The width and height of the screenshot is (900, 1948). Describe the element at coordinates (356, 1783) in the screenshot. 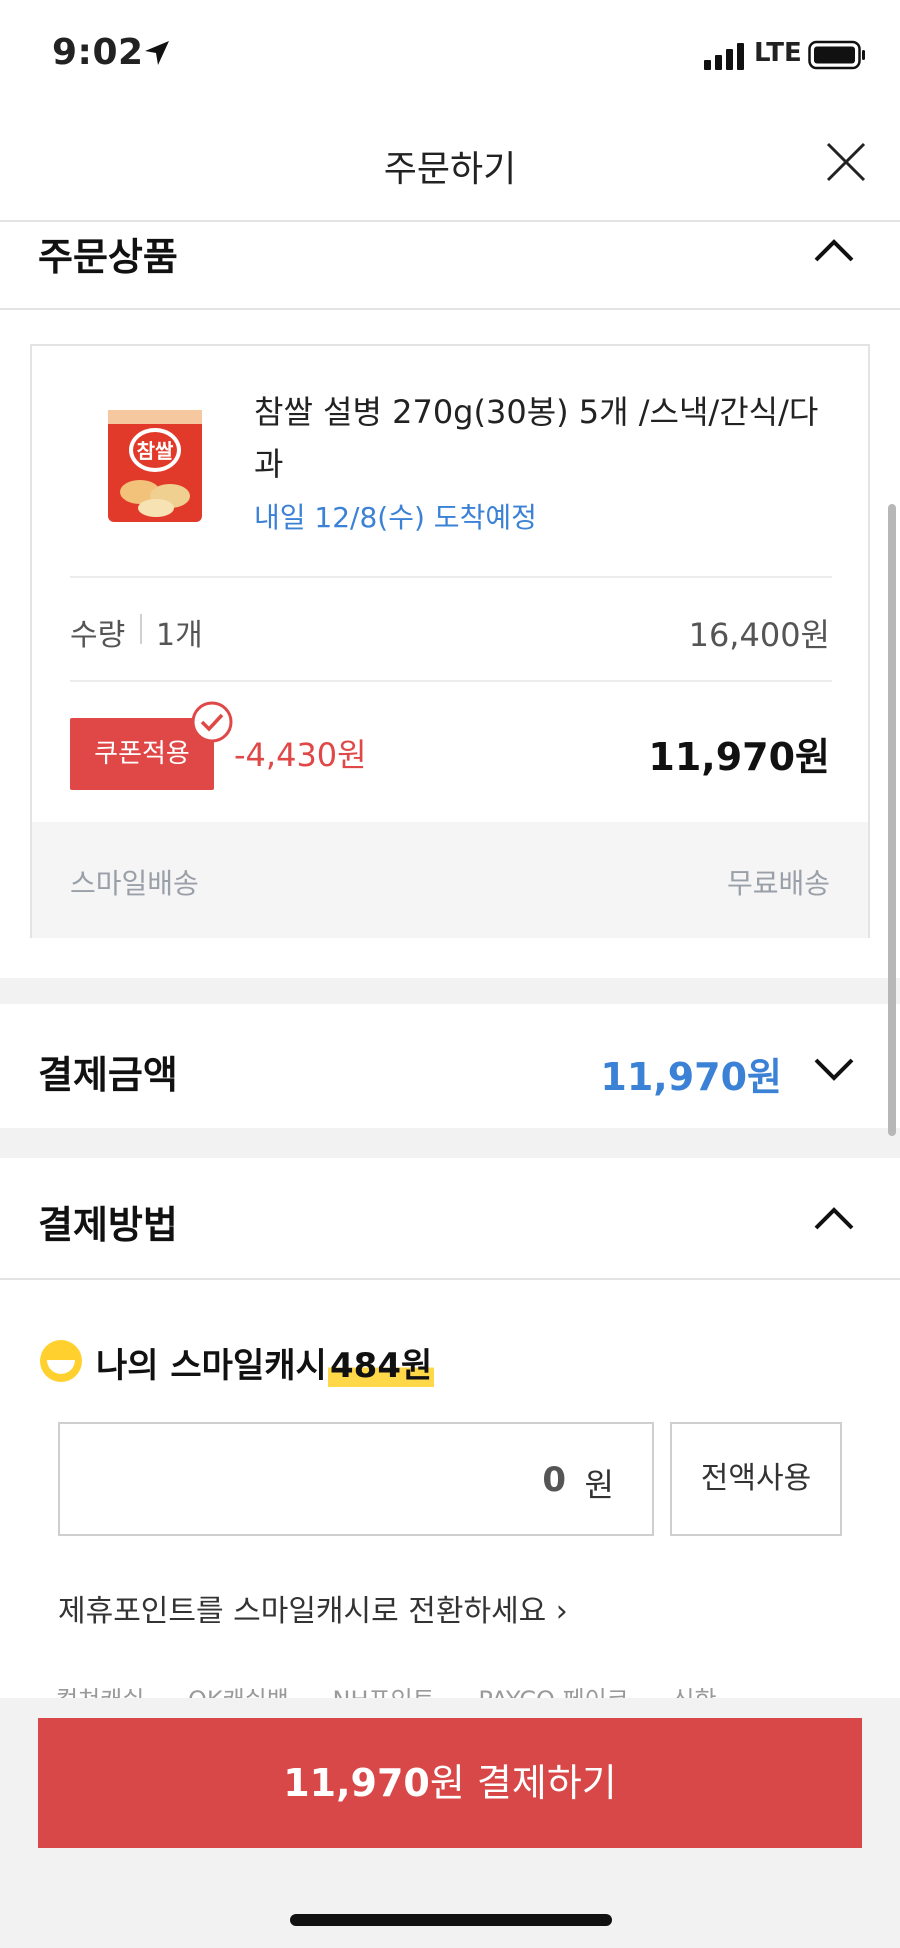

I see `pay-button-amount: 11,970` at that location.